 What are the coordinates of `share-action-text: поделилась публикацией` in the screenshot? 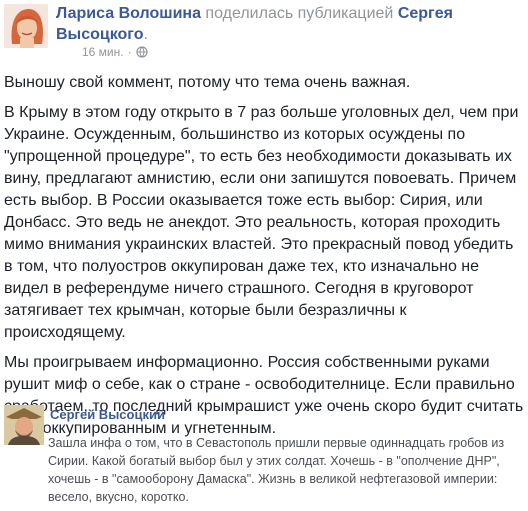 It's located at (299, 13).